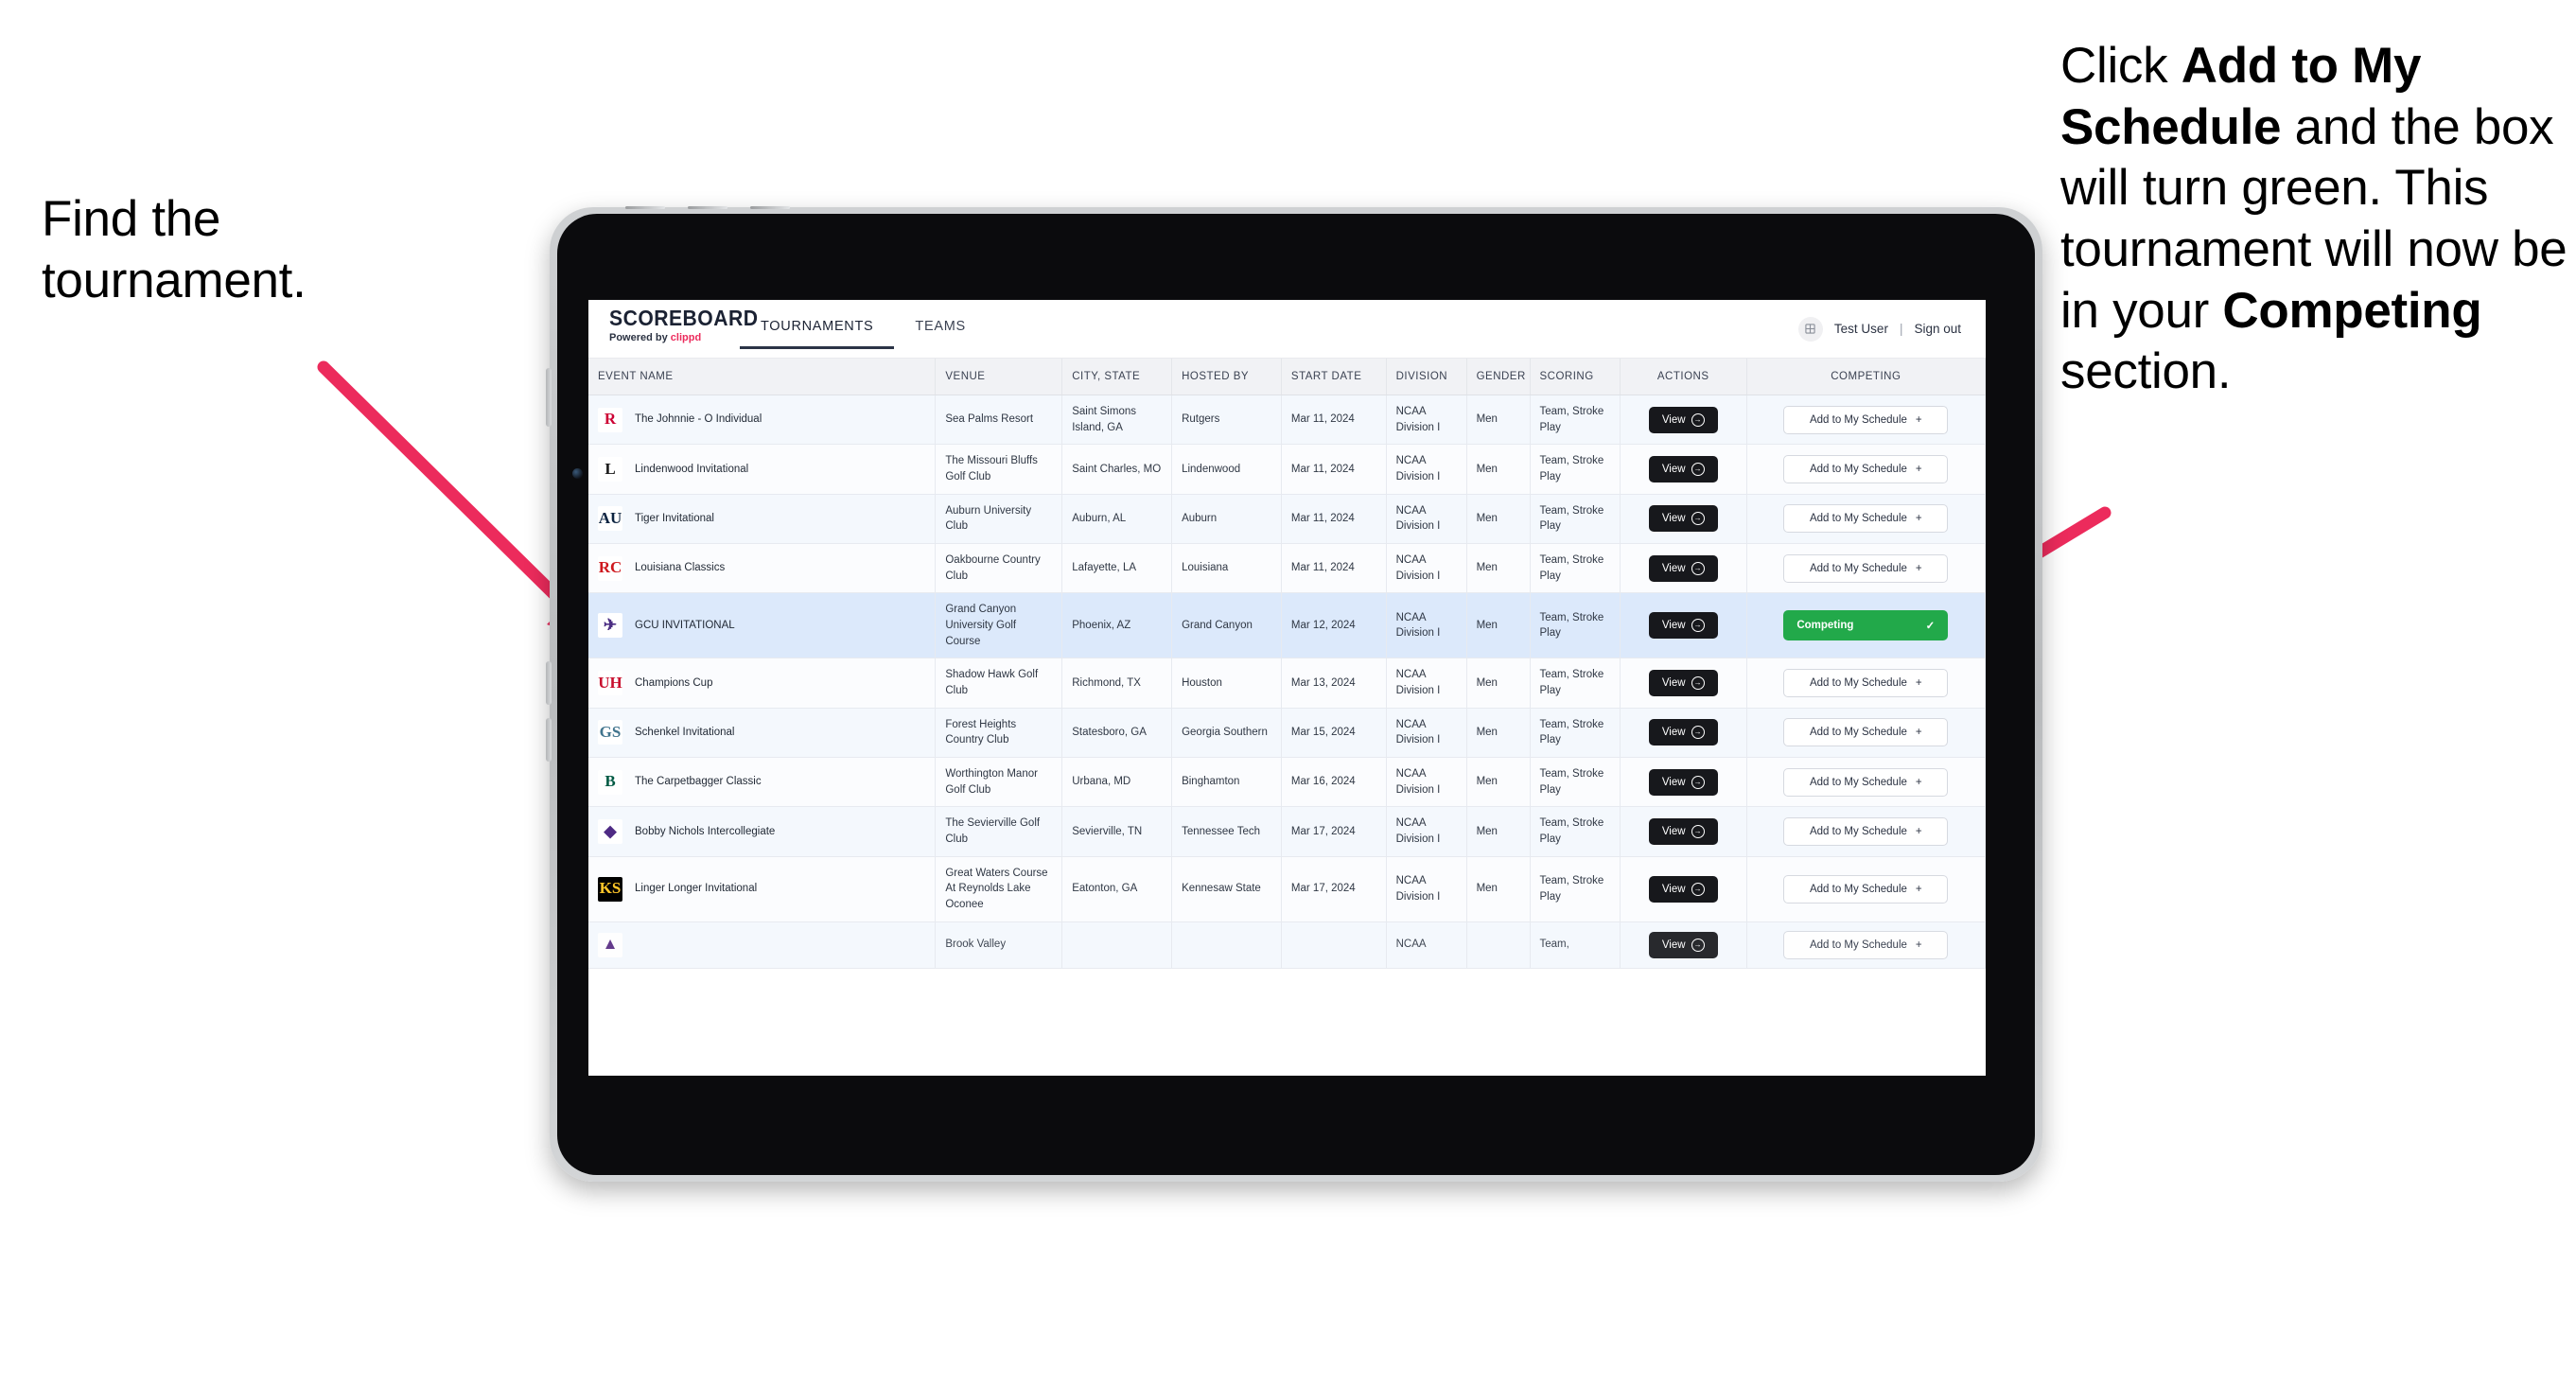  I want to click on cell-venue: Auburn University Club, so click(999, 519).